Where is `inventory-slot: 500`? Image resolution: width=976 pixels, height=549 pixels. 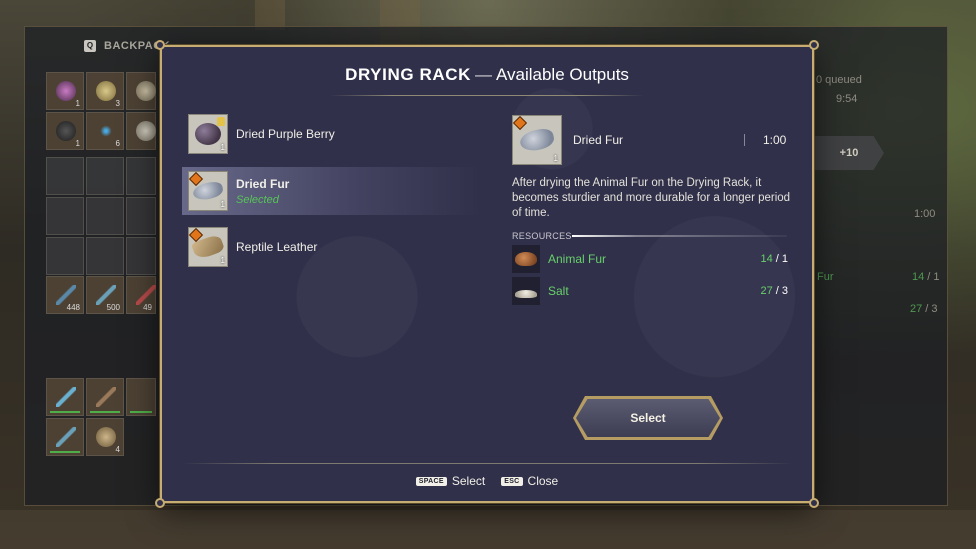 inventory-slot: 500 is located at coordinates (105, 295).